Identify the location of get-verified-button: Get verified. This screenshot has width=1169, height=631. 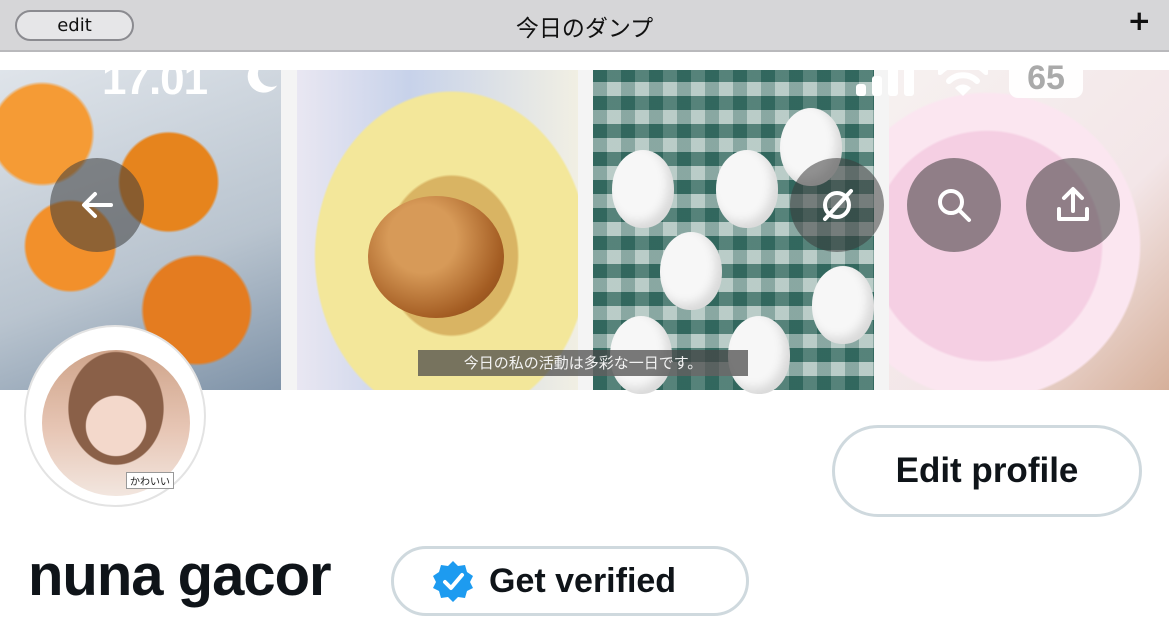
(570, 581).